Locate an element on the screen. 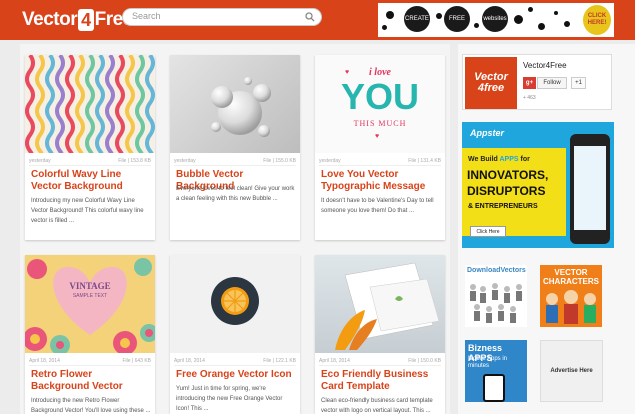 The height and width of the screenshot is (414, 635). post-title-link: Colorful Wavy Line Vector Background is located at coordinates (92, 181).